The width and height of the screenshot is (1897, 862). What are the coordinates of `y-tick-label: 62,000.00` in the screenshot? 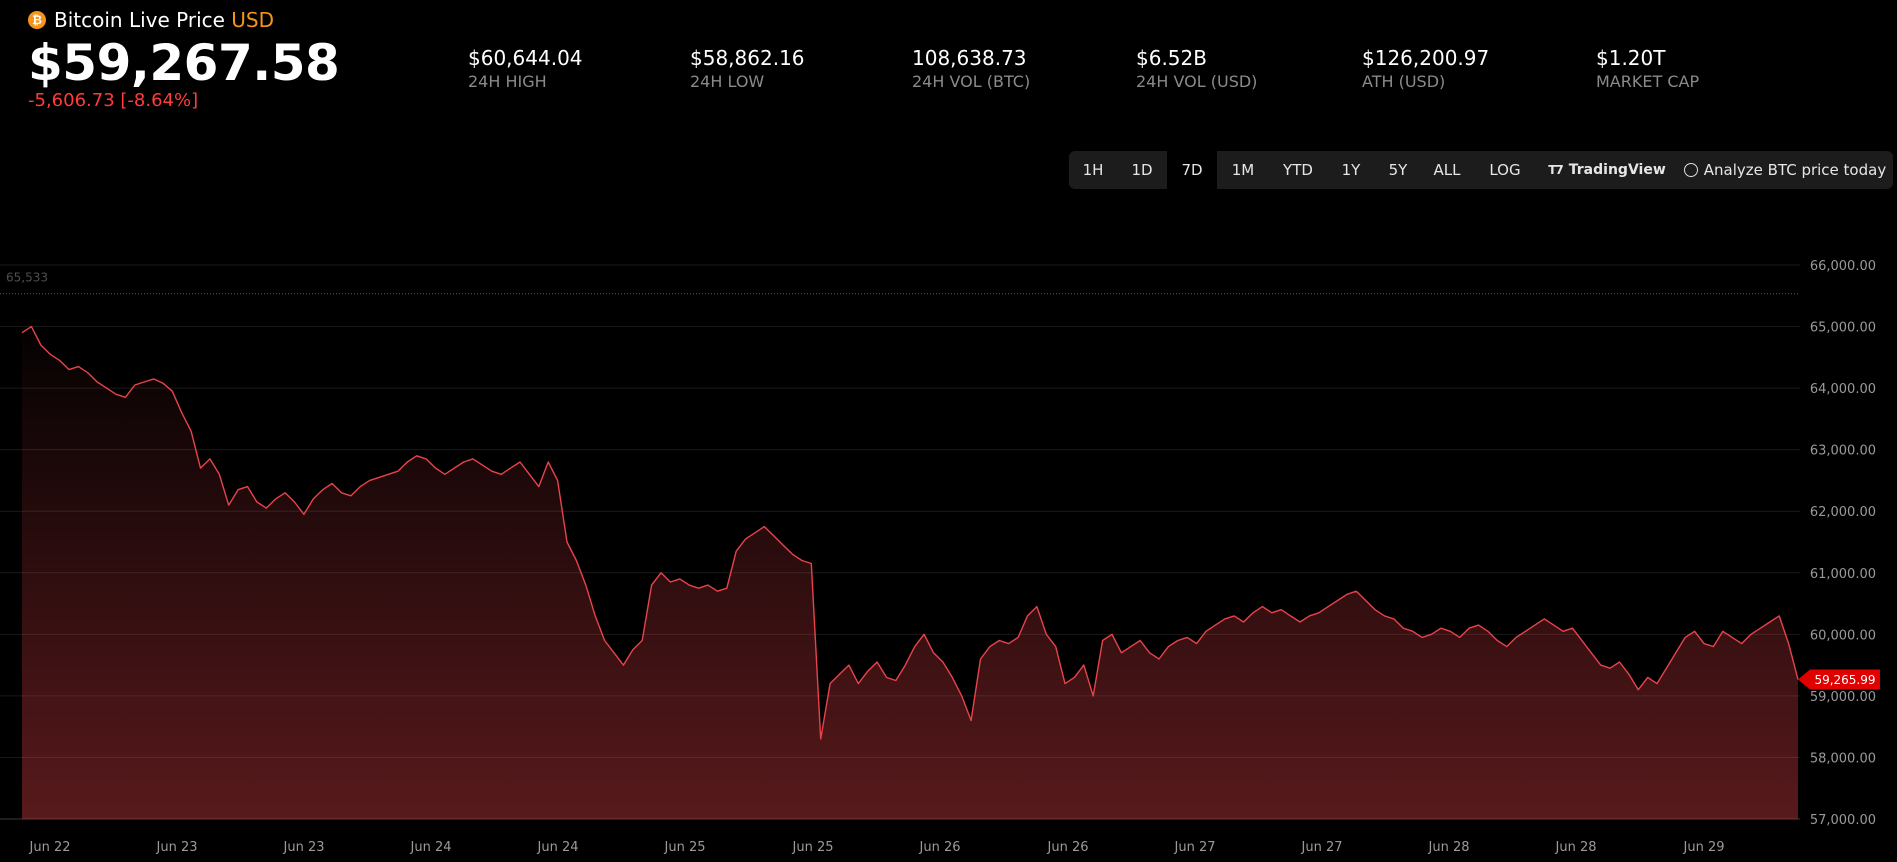 It's located at (1843, 512).